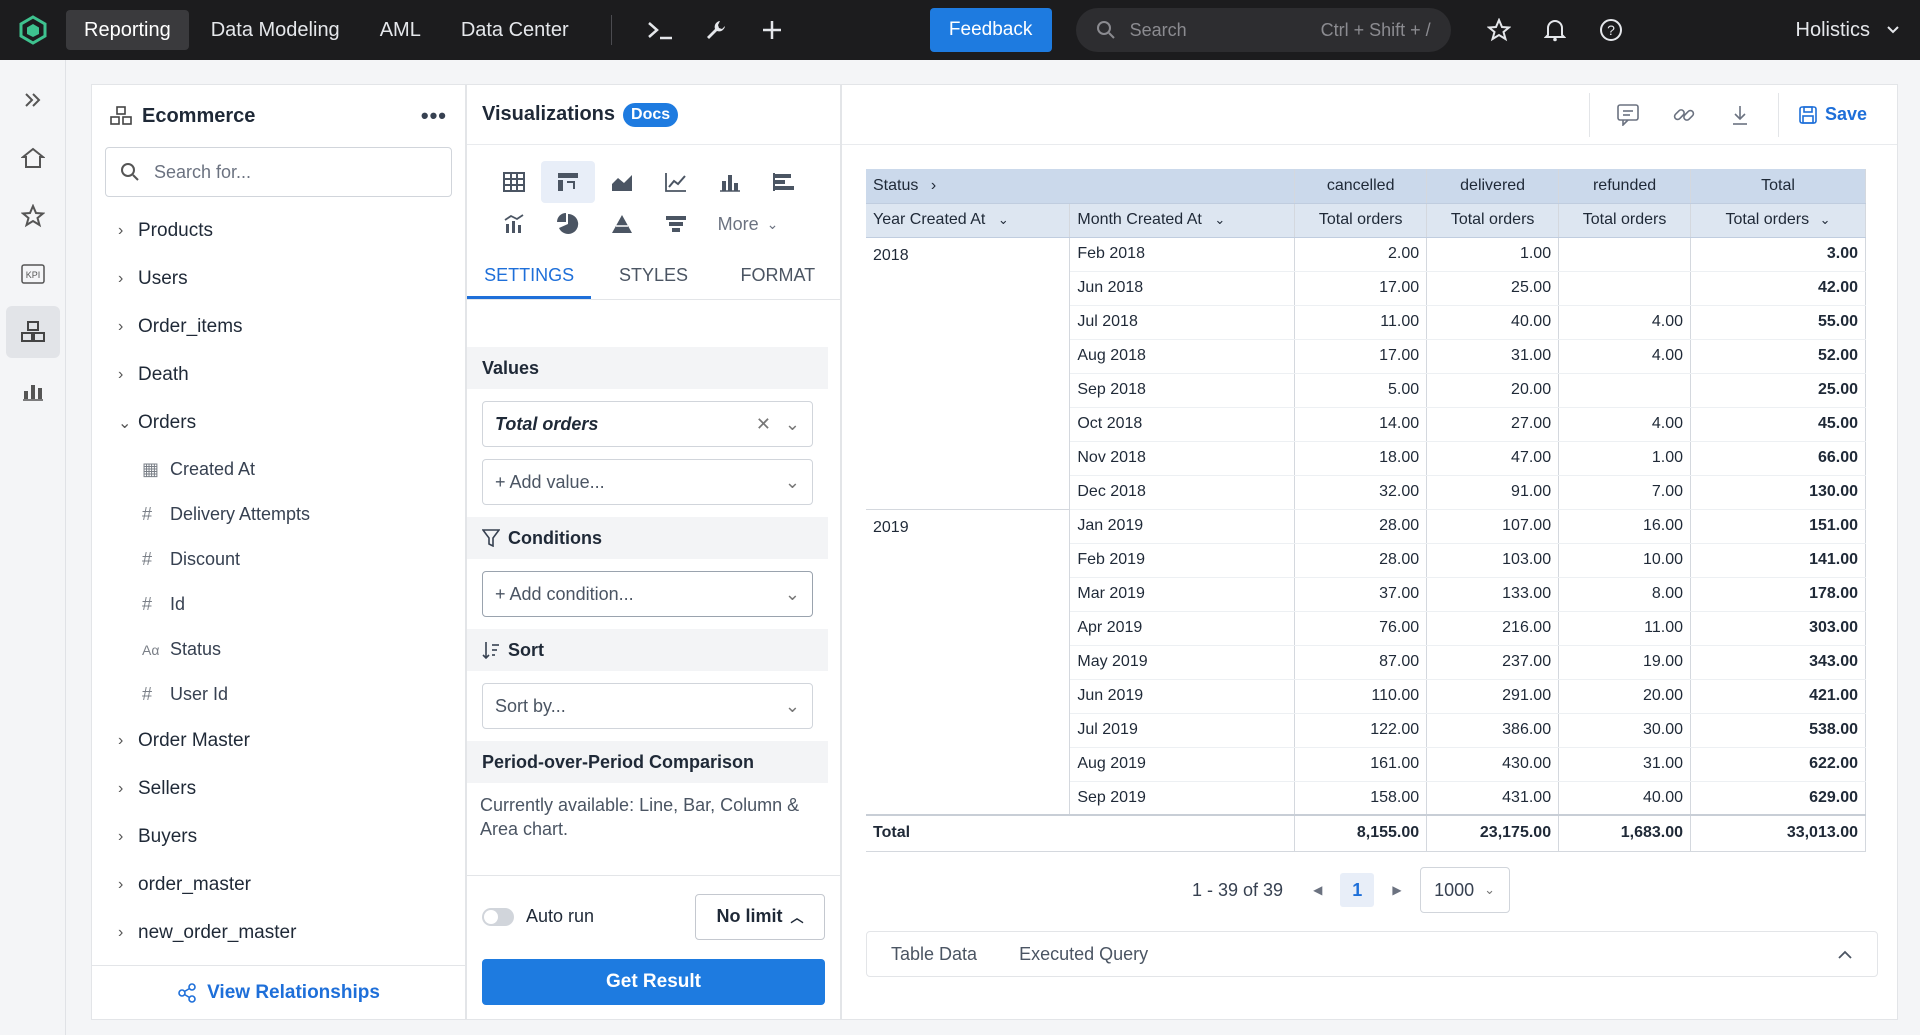  What do you see at coordinates (1740, 115) in the screenshot?
I see `download-icon` at bounding box center [1740, 115].